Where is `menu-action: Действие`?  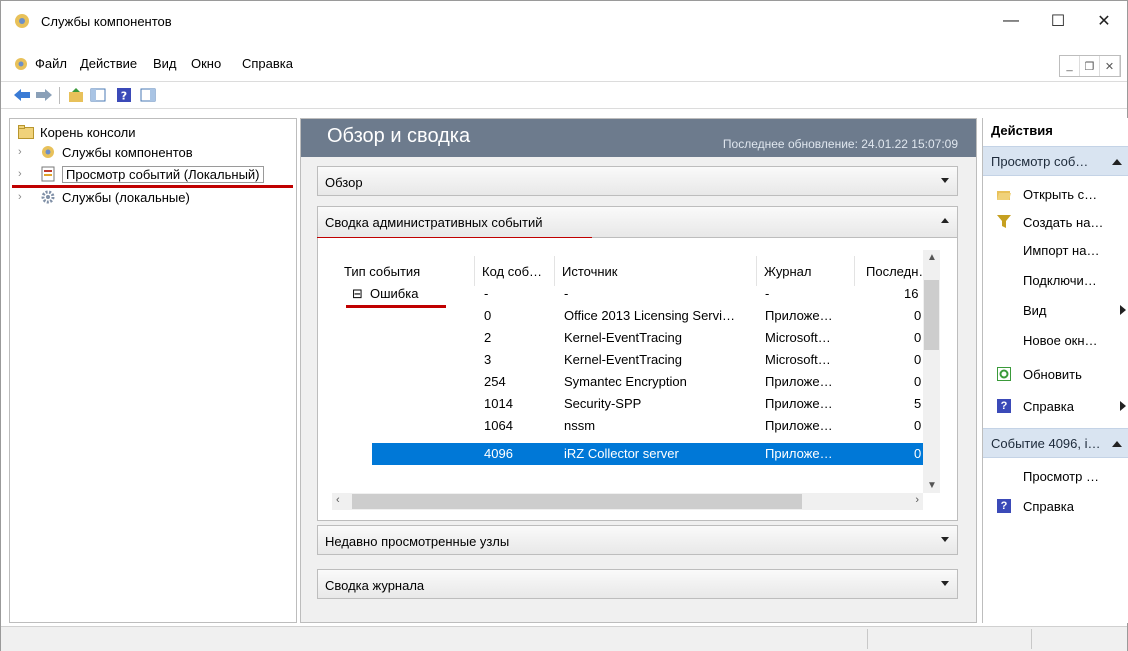 menu-action: Действие is located at coordinates (108, 63).